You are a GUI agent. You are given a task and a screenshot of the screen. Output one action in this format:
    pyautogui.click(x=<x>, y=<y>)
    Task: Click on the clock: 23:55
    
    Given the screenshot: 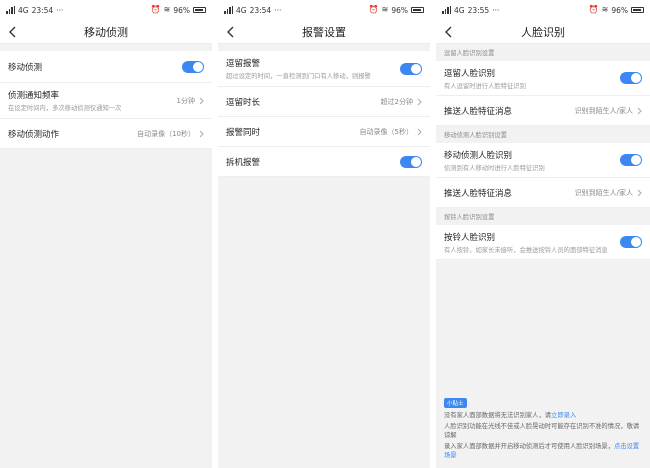 What is the action you would take?
    pyautogui.click(x=478, y=10)
    